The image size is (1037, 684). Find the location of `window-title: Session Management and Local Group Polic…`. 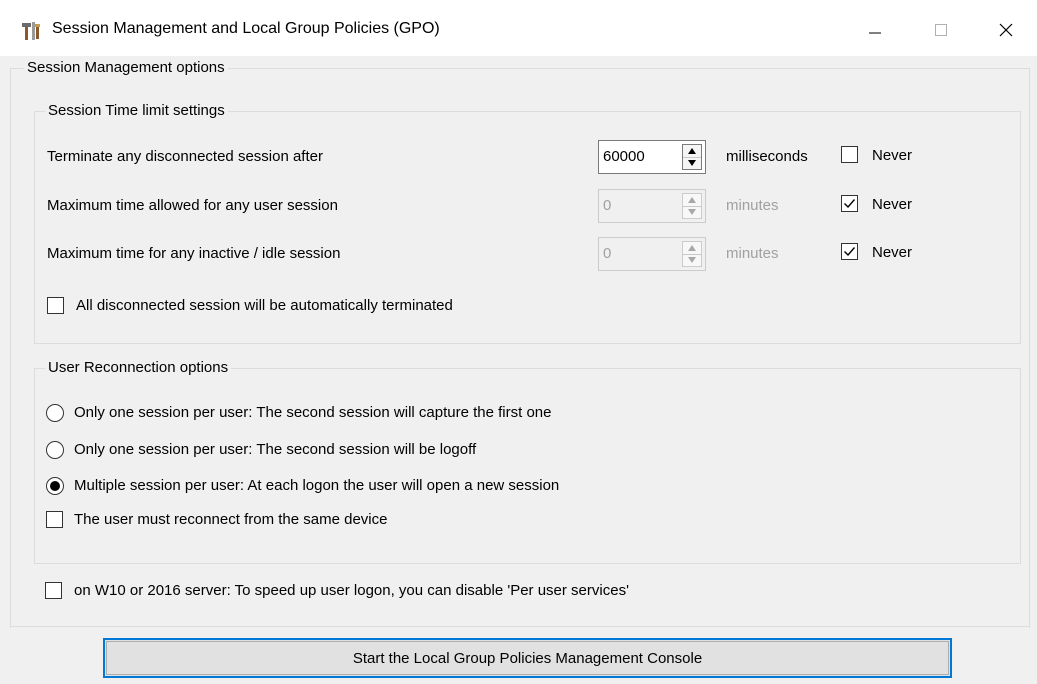

window-title: Session Management and Local Group Polic… is located at coordinates (246, 28).